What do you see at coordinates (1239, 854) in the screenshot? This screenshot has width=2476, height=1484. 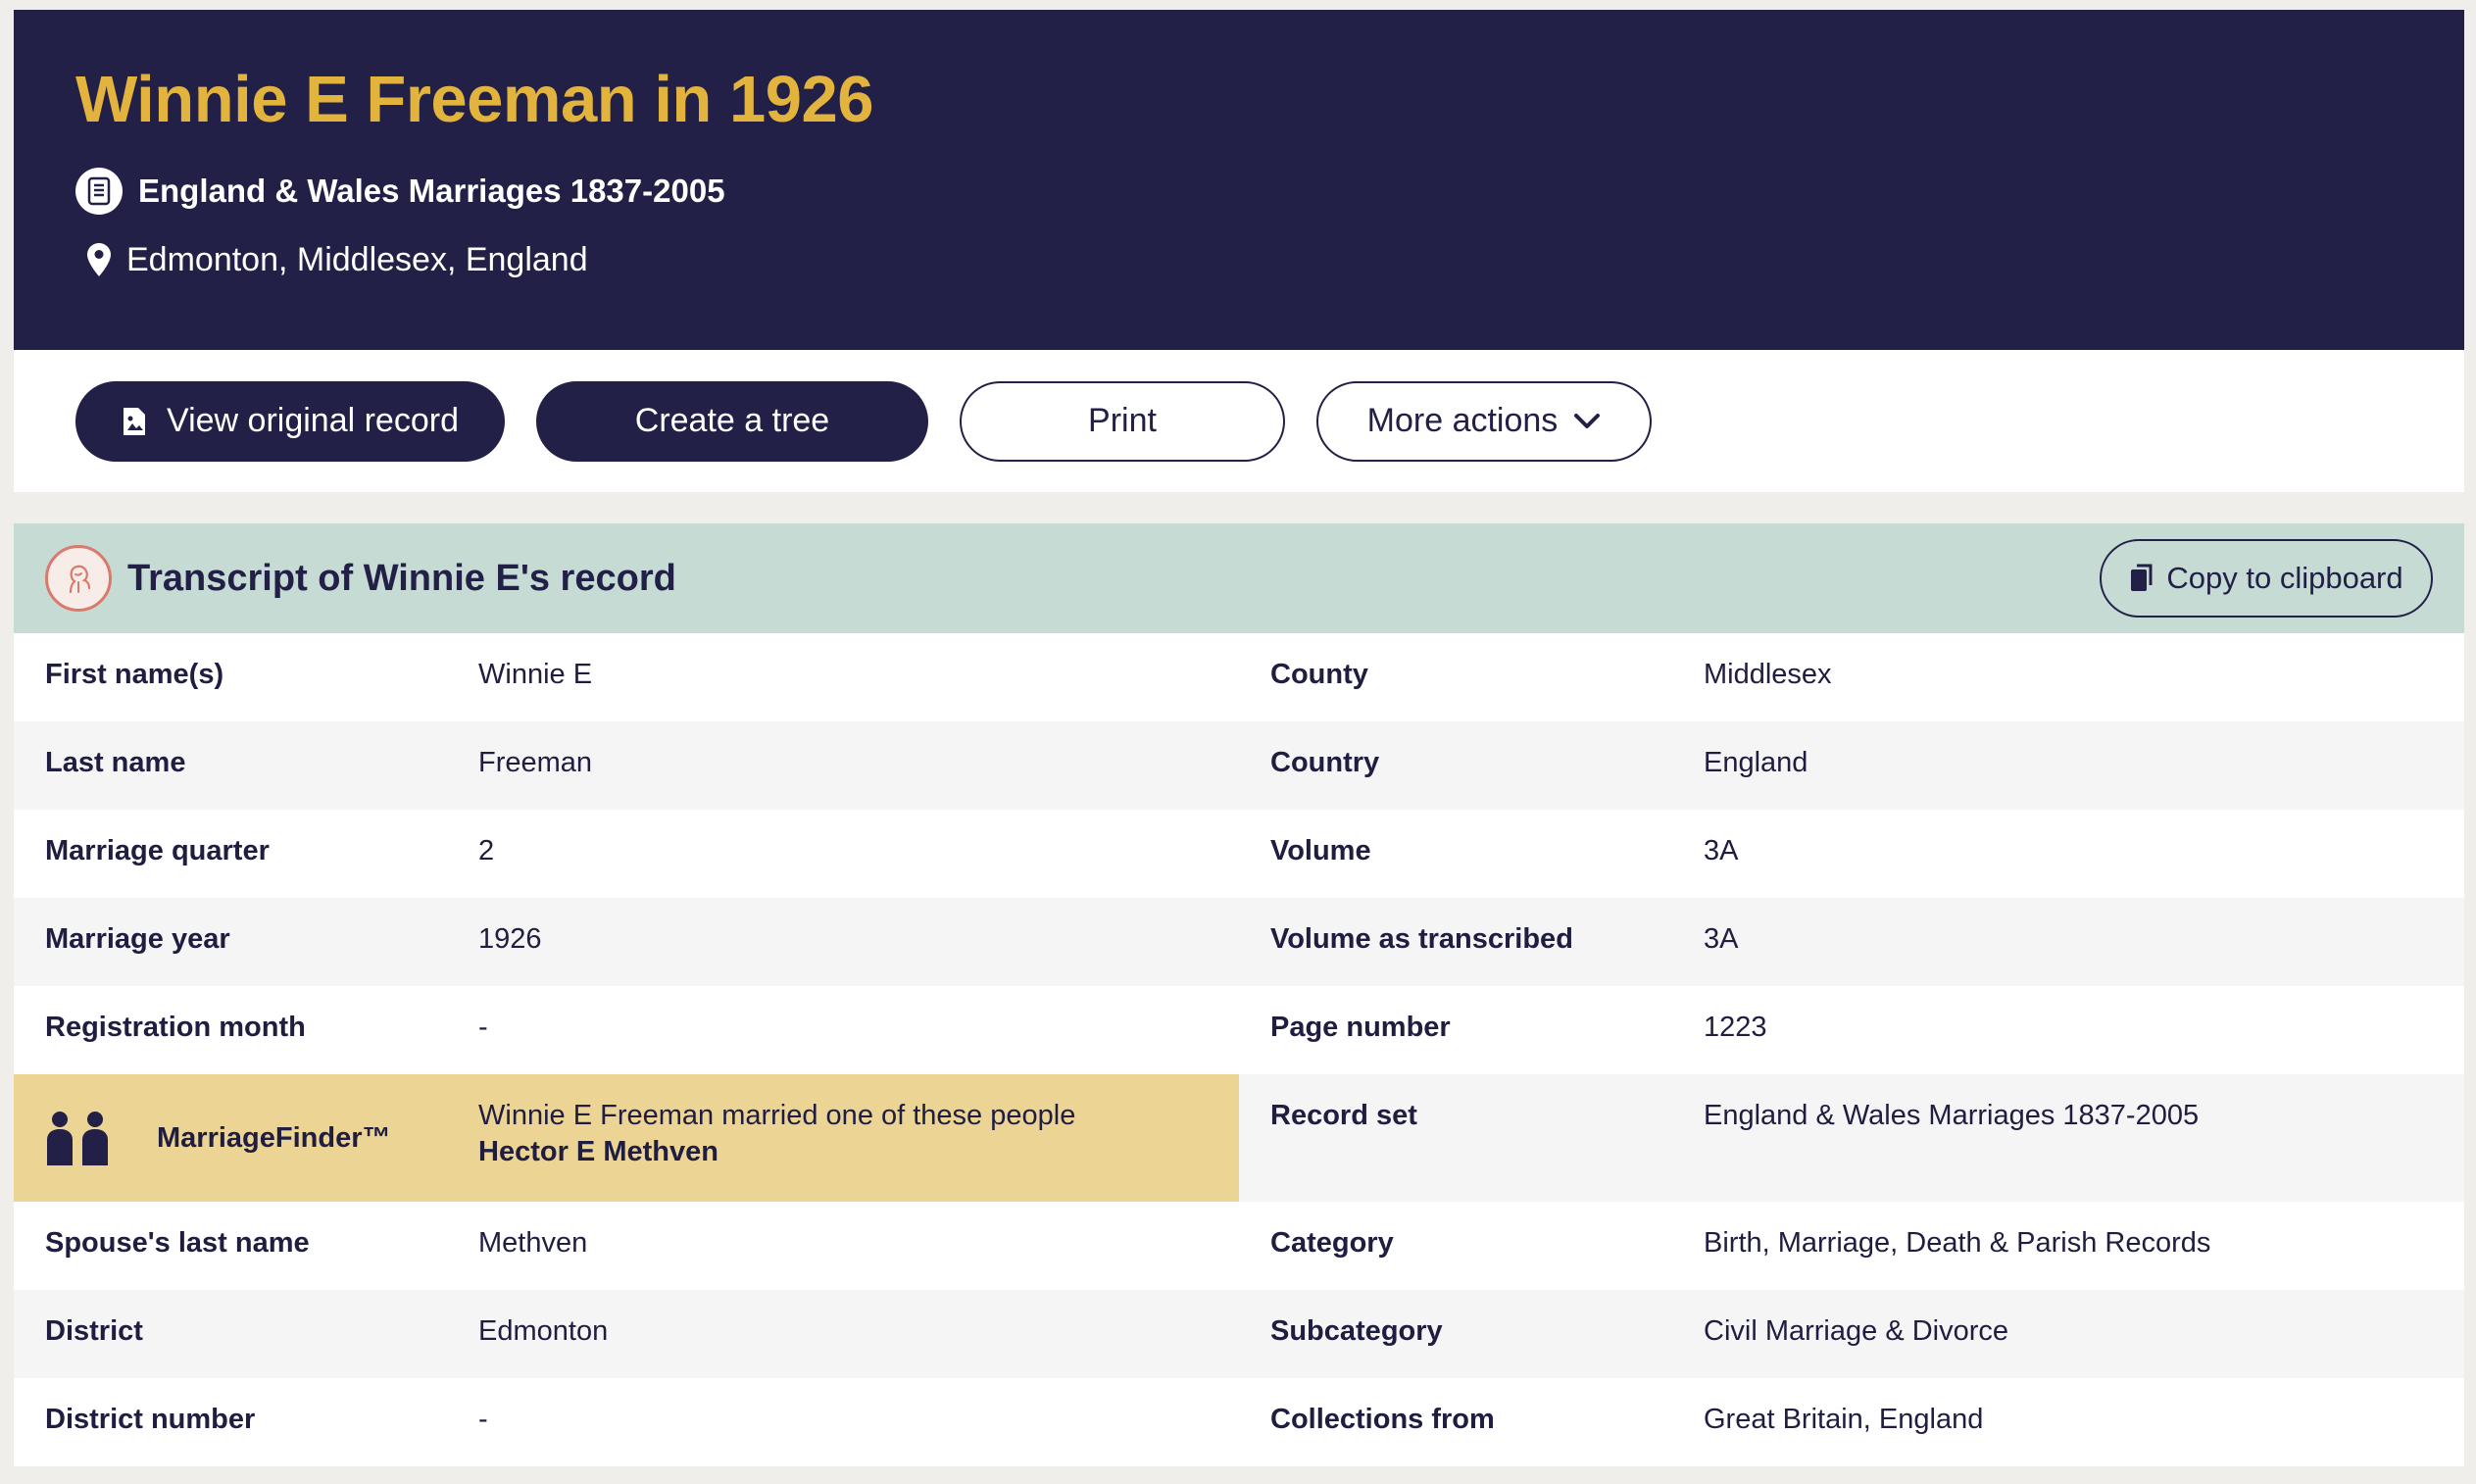 I see `table-row: Marriage quarter 2 Volume 3A` at bounding box center [1239, 854].